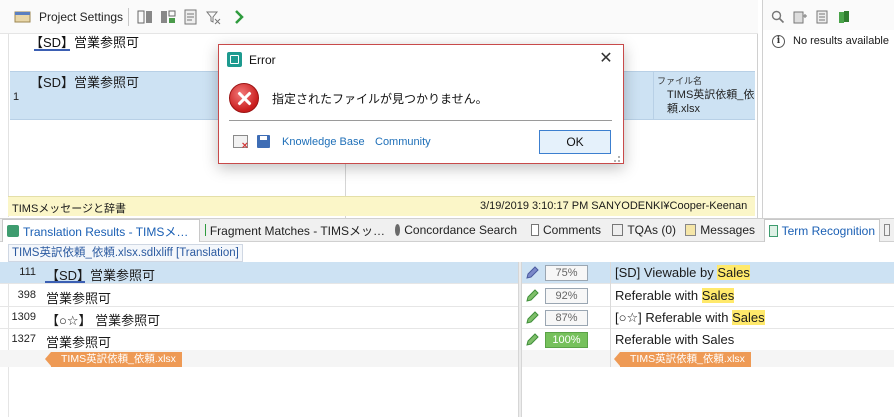  I want to click on resize-grip-icon, so click(616, 158).